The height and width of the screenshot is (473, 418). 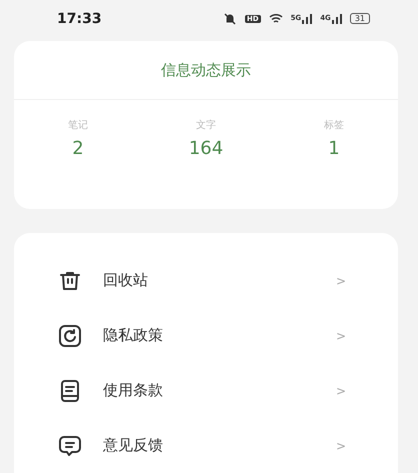 What do you see at coordinates (206, 125) in the screenshot?
I see `stat-label: 文字` at bounding box center [206, 125].